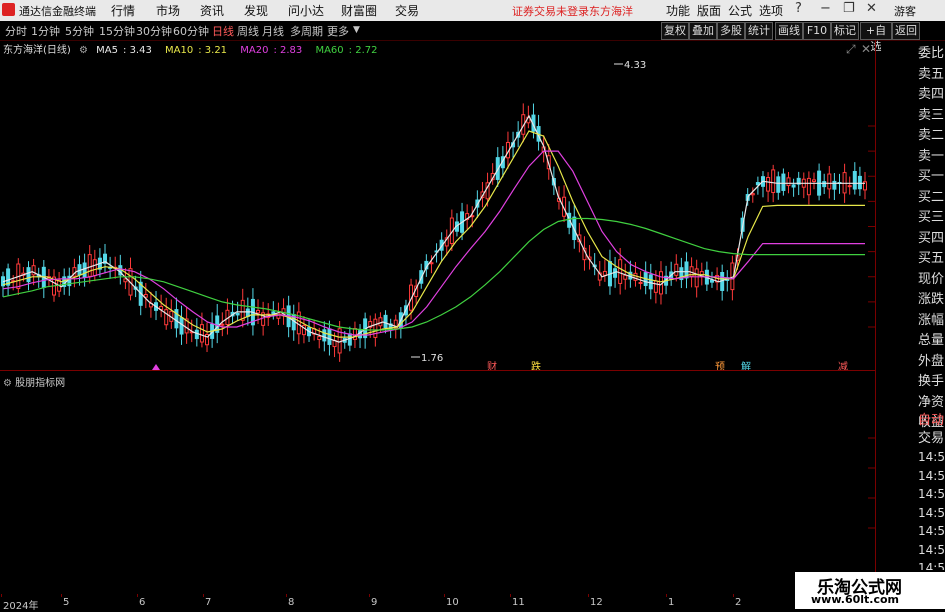  I want to click on menu-discover: 发现, so click(256, 10).